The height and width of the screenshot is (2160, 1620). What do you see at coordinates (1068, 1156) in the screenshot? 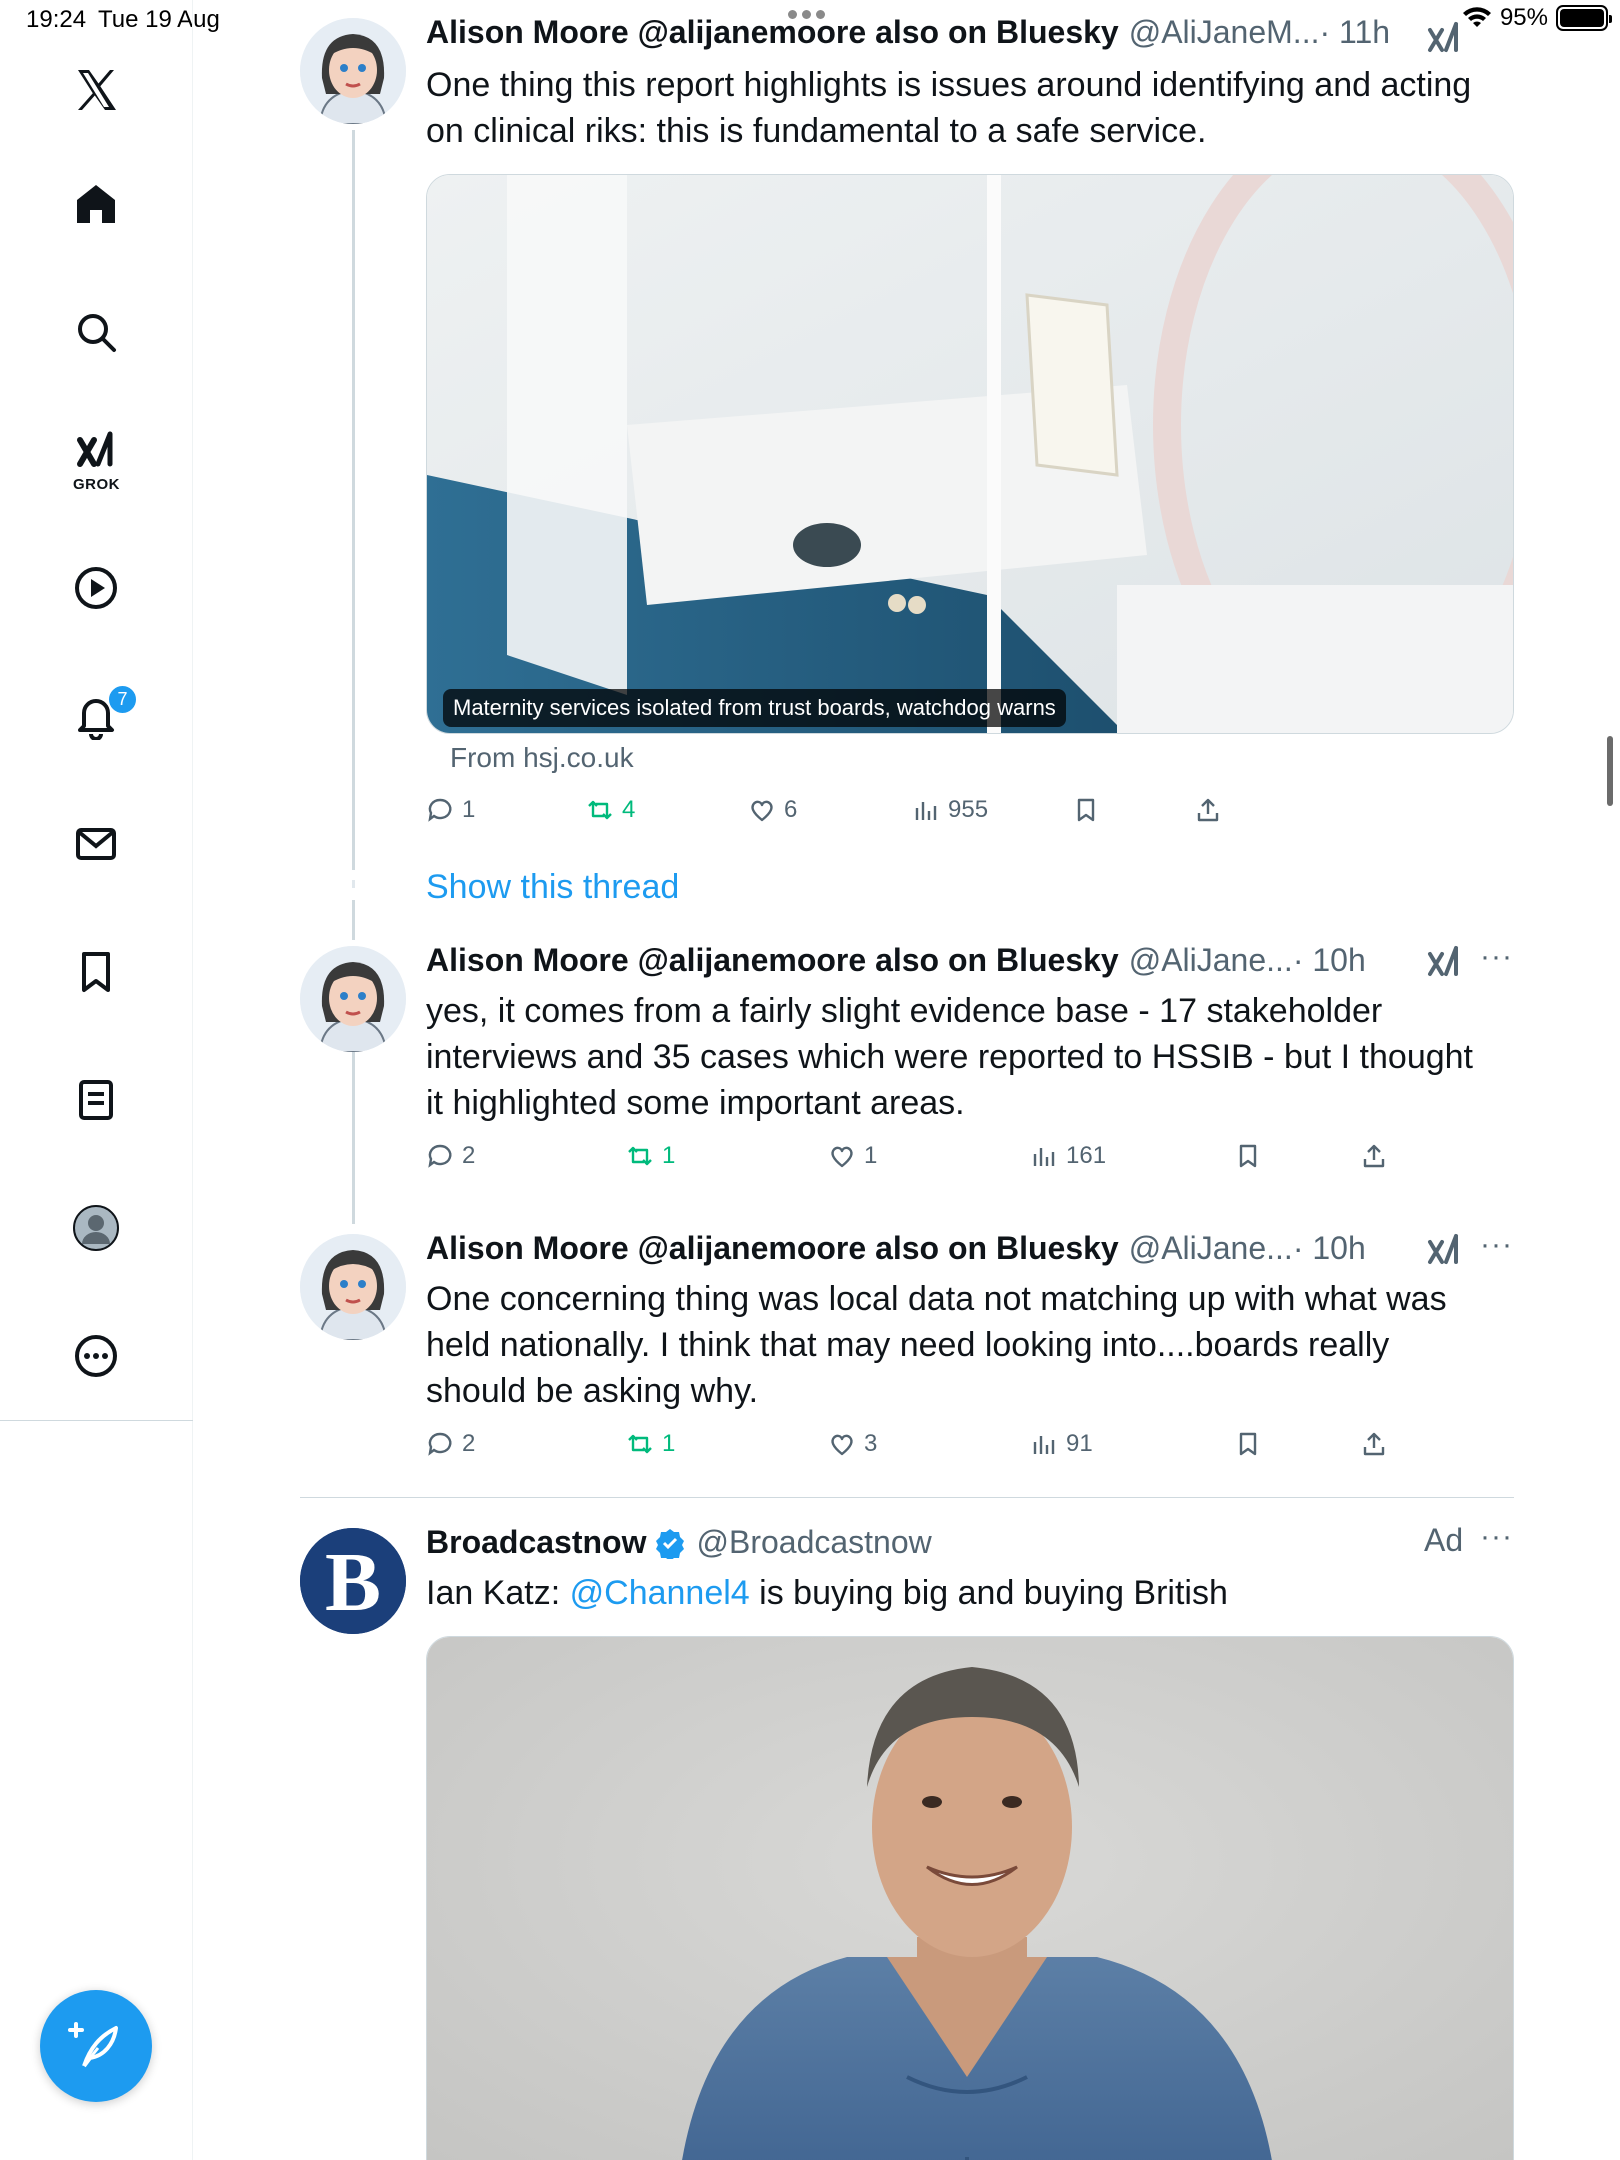
I see `views-button: 161` at bounding box center [1068, 1156].